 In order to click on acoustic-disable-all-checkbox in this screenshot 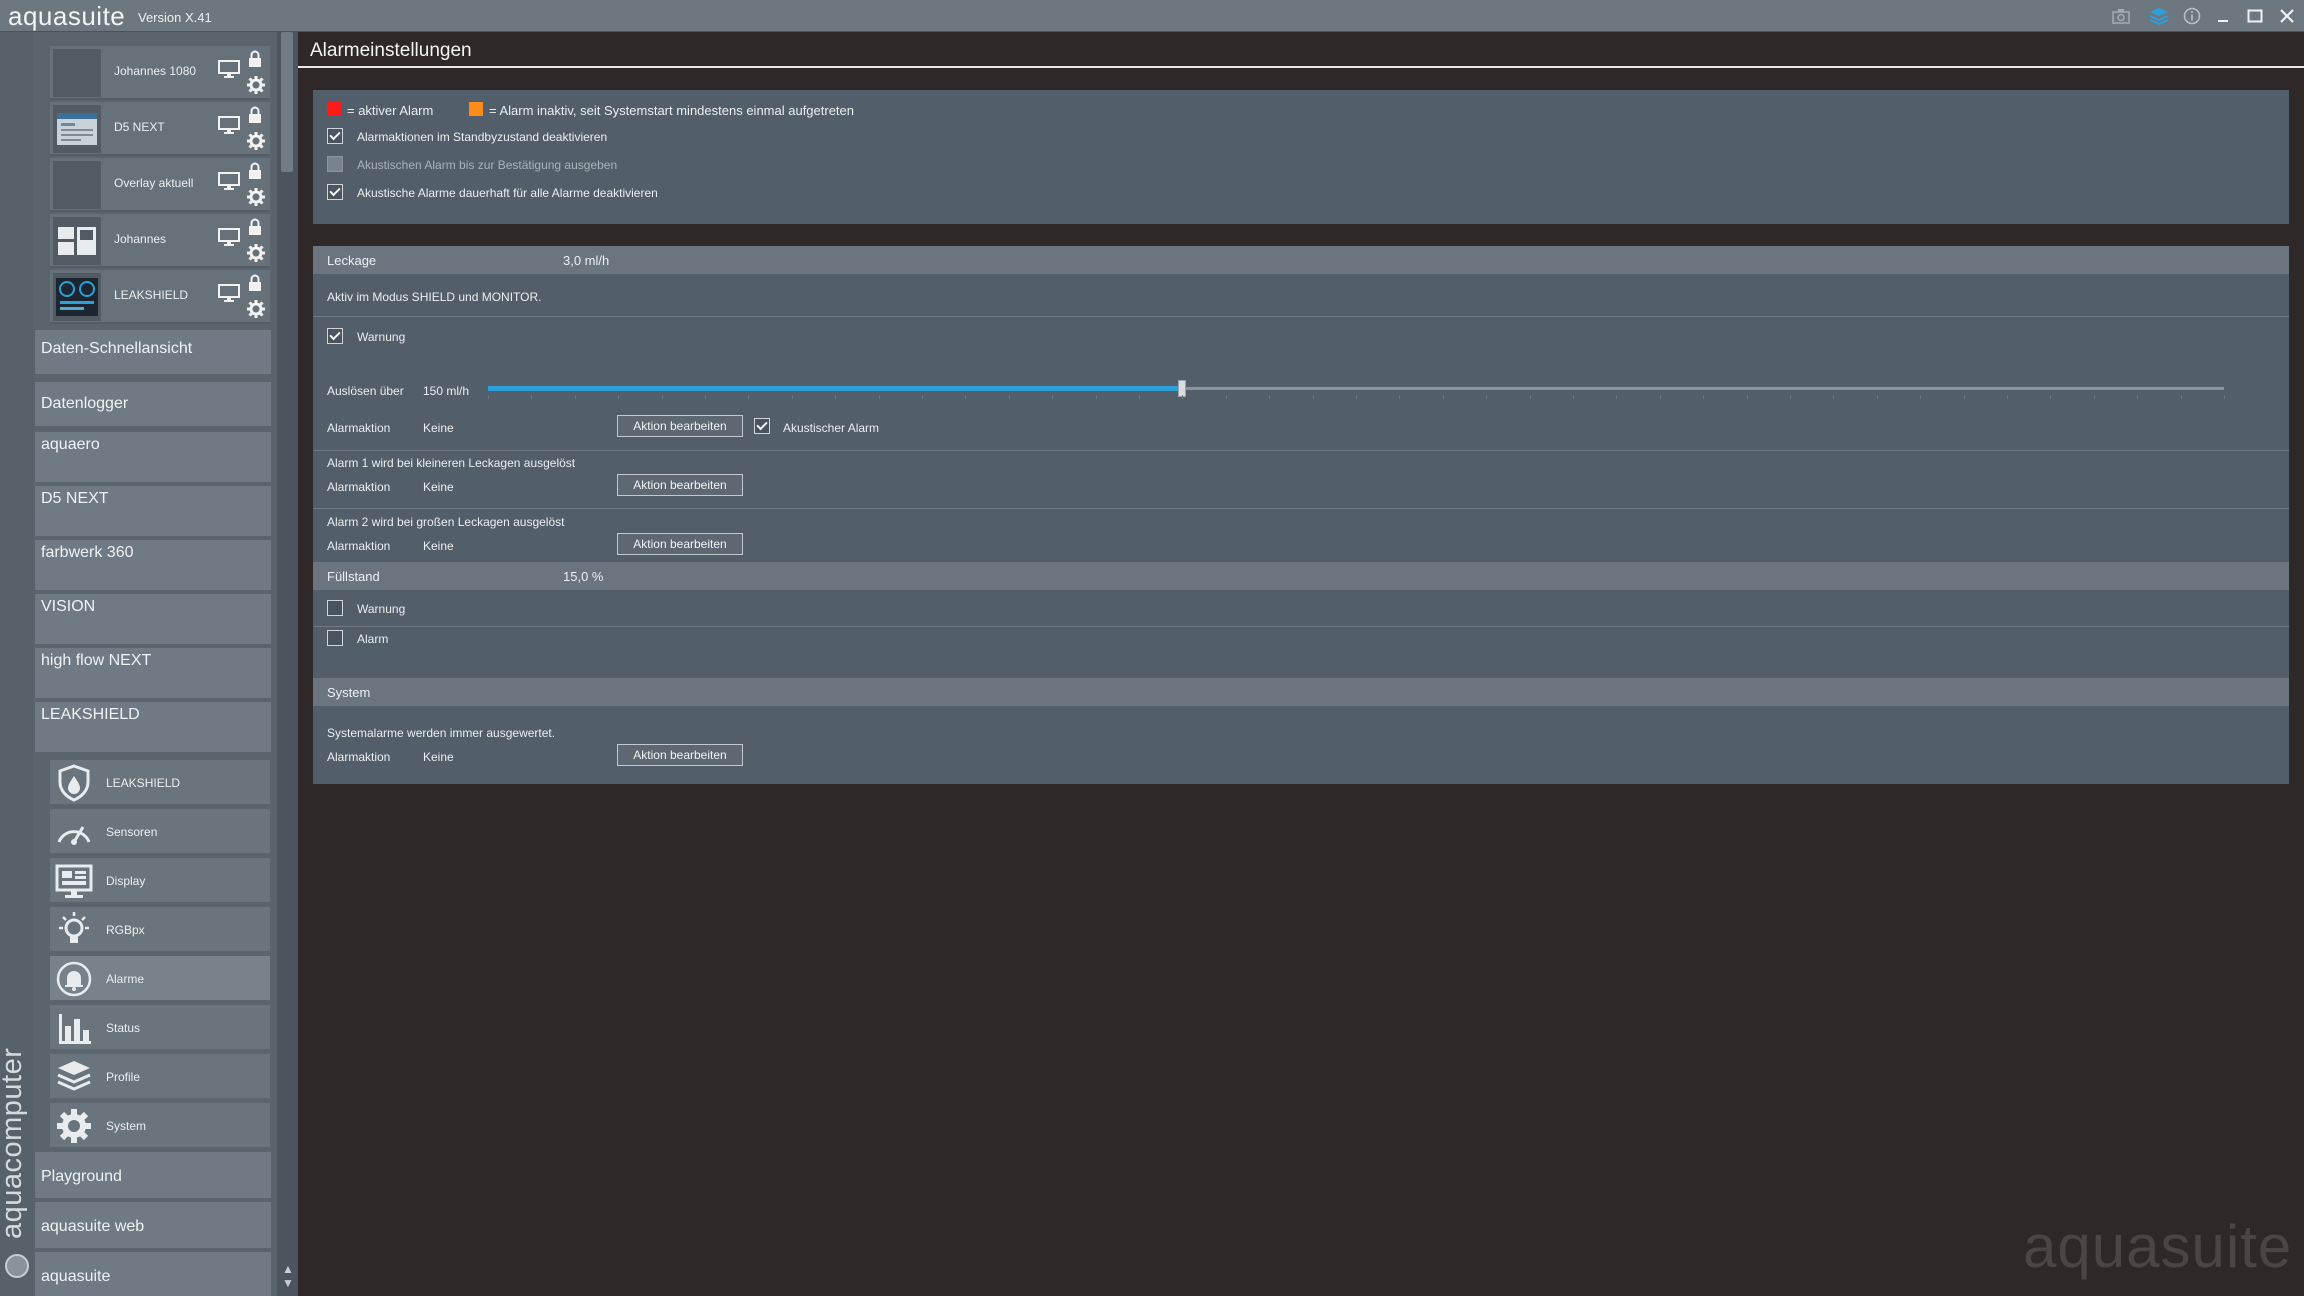, I will do `click(335, 192)`.